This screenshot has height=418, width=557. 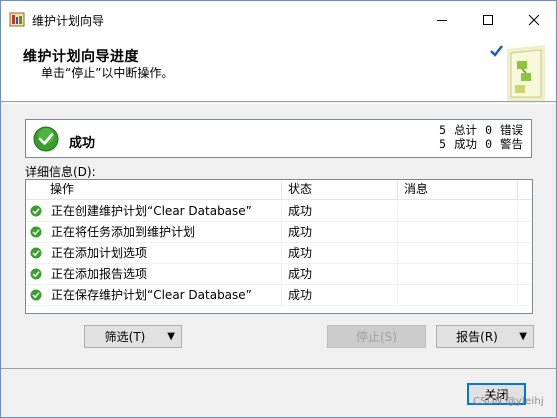 I want to click on footer-divider, so click(x=278, y=368).